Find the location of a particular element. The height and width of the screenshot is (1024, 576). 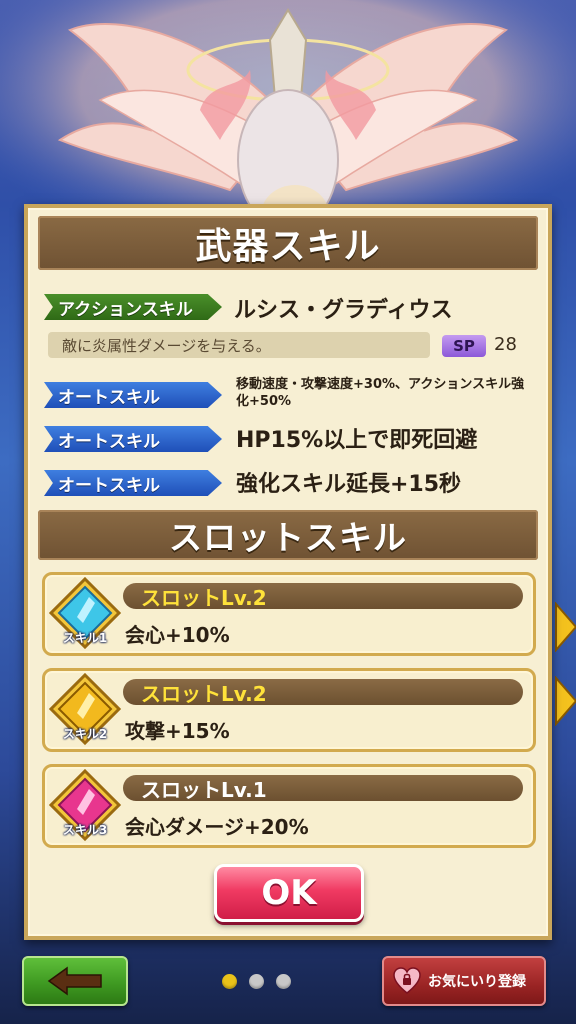

sp-badge: SP is located at coordinates (464, 346).